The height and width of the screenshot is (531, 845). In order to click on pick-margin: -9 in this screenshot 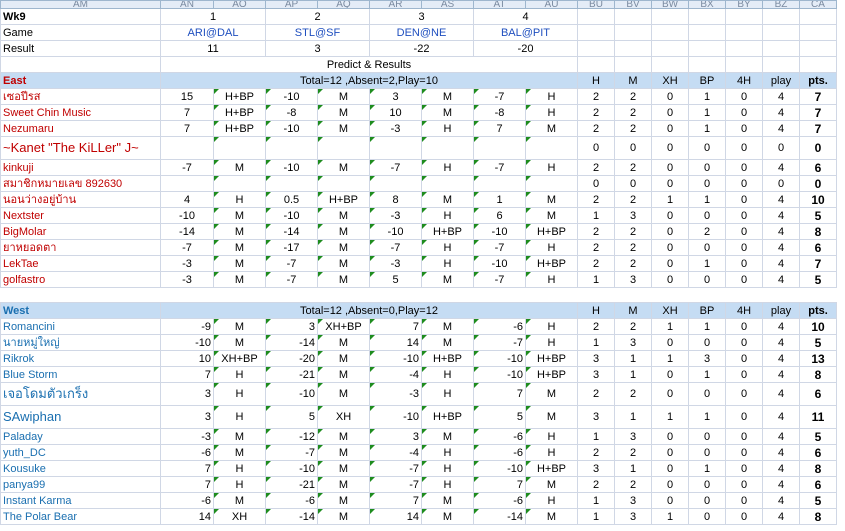, I will do `click(187, 326)`.